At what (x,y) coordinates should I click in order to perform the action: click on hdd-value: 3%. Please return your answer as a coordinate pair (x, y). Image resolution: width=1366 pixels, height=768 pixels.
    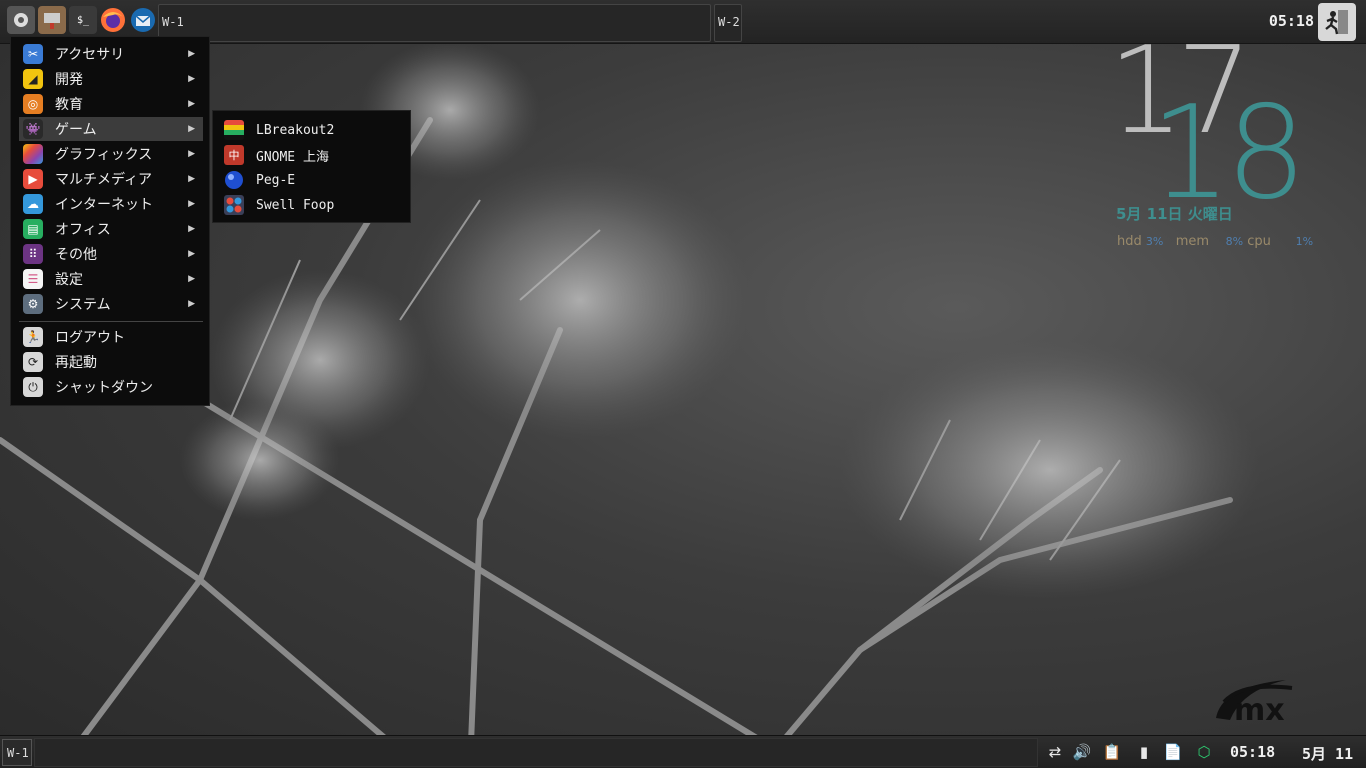
    Looking at the image, I should click on (1154, 241).